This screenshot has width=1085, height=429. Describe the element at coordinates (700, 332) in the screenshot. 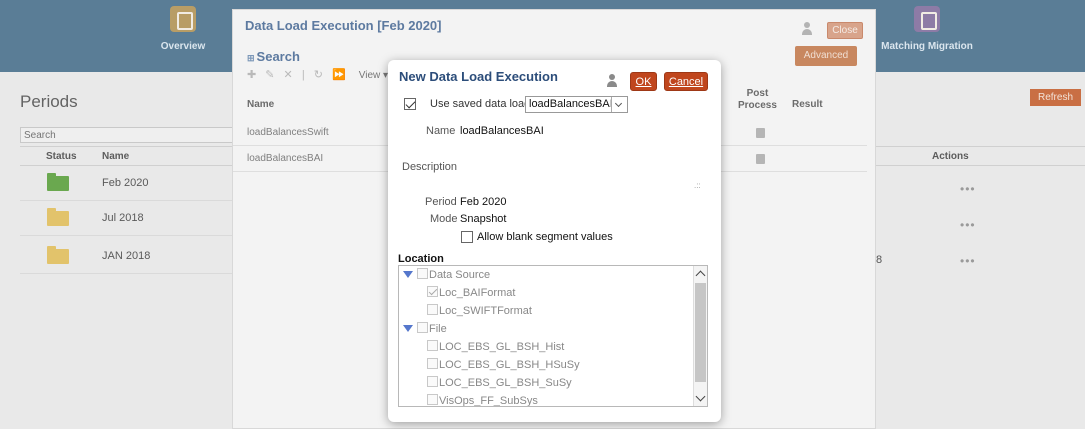

I see `scrollbar-thumb` at that location.